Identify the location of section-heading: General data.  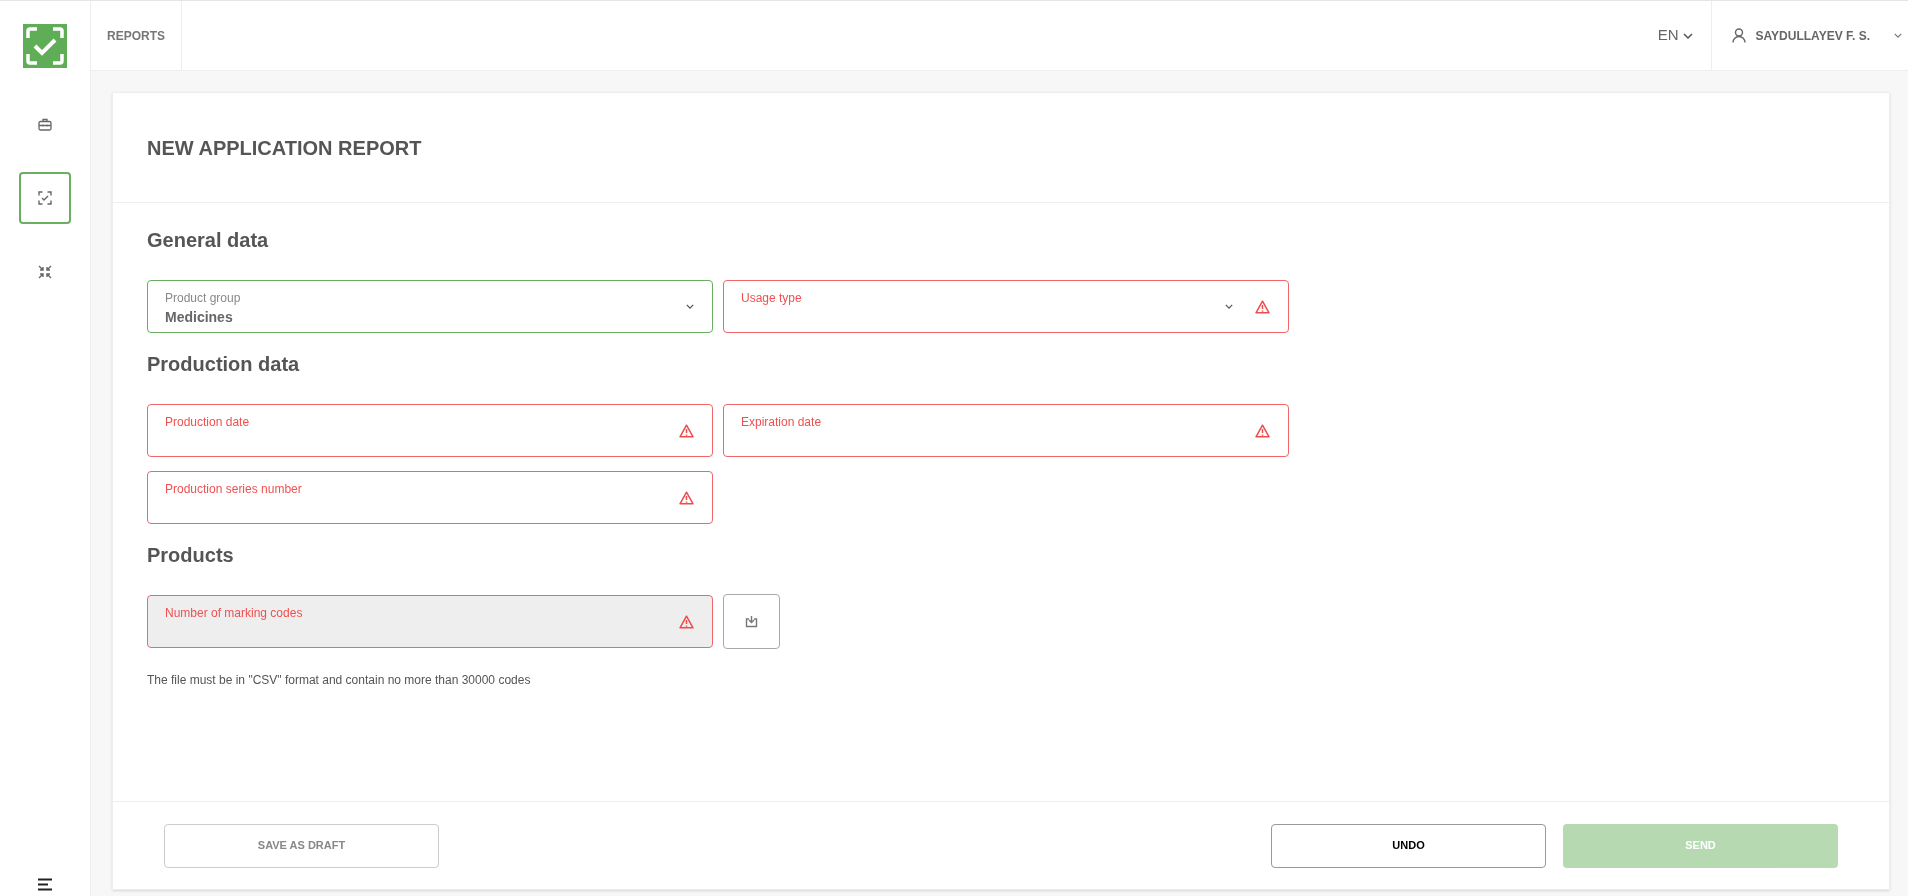
(208, 240).